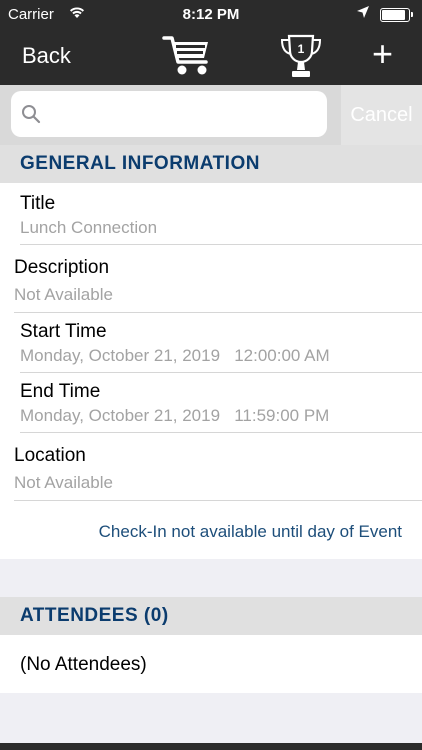 Image resolution: width=422 pixels, height=750 pixels. Describe the element at coordinates (211, 15) in the screenshot. I see `status-bar: Carrier 8:12 PM` at that location.